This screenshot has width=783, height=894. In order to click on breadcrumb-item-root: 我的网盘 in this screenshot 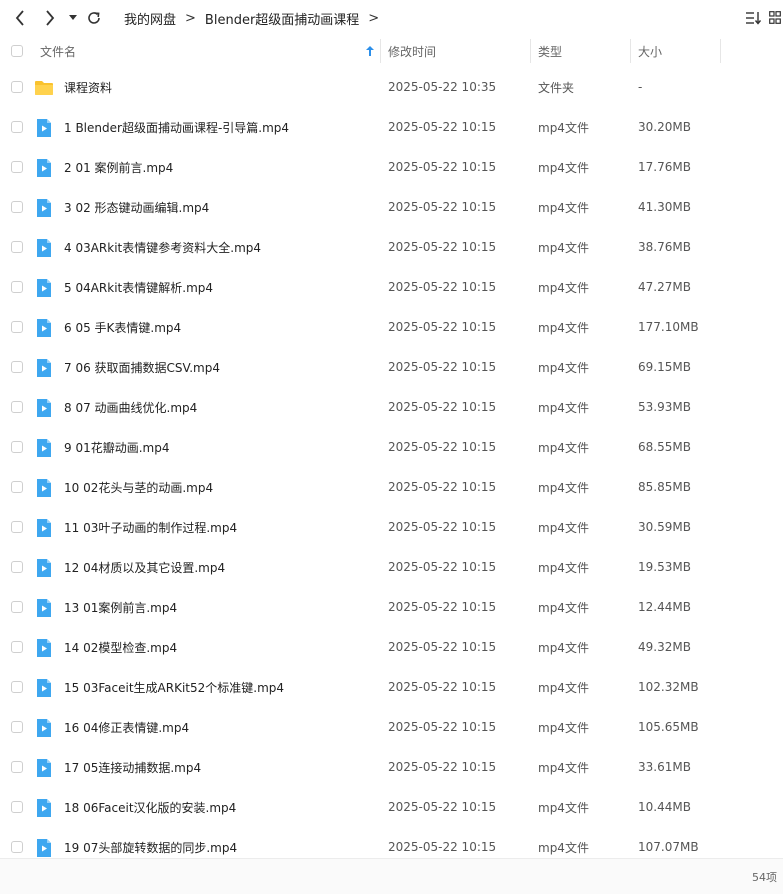, I will do `click(150, 18)`.